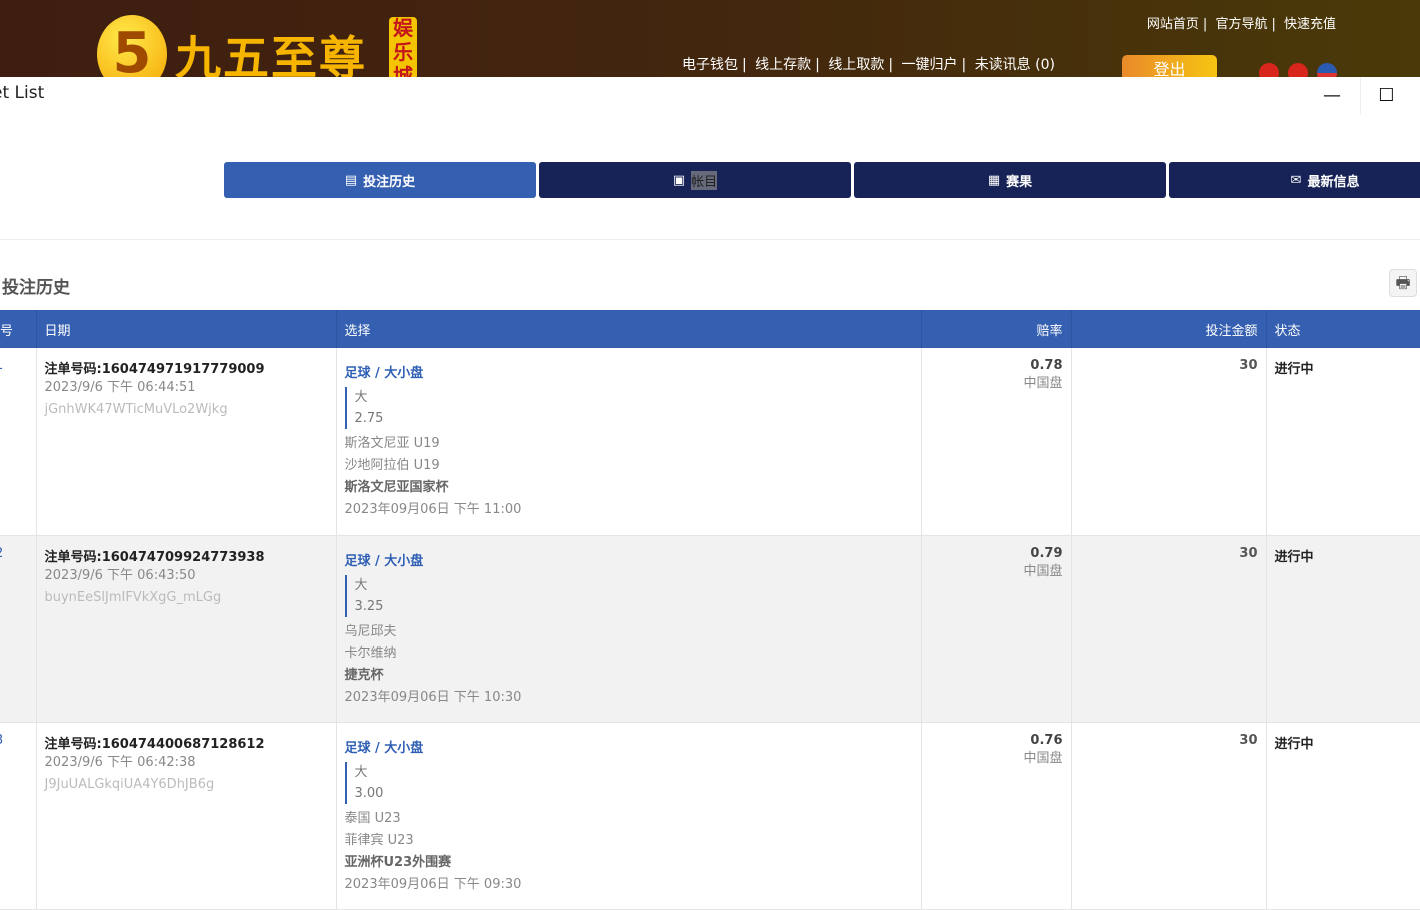 This screenshot has height=910, width=1420. I want to click on maximize-button: ☐, so click(1386, 96).